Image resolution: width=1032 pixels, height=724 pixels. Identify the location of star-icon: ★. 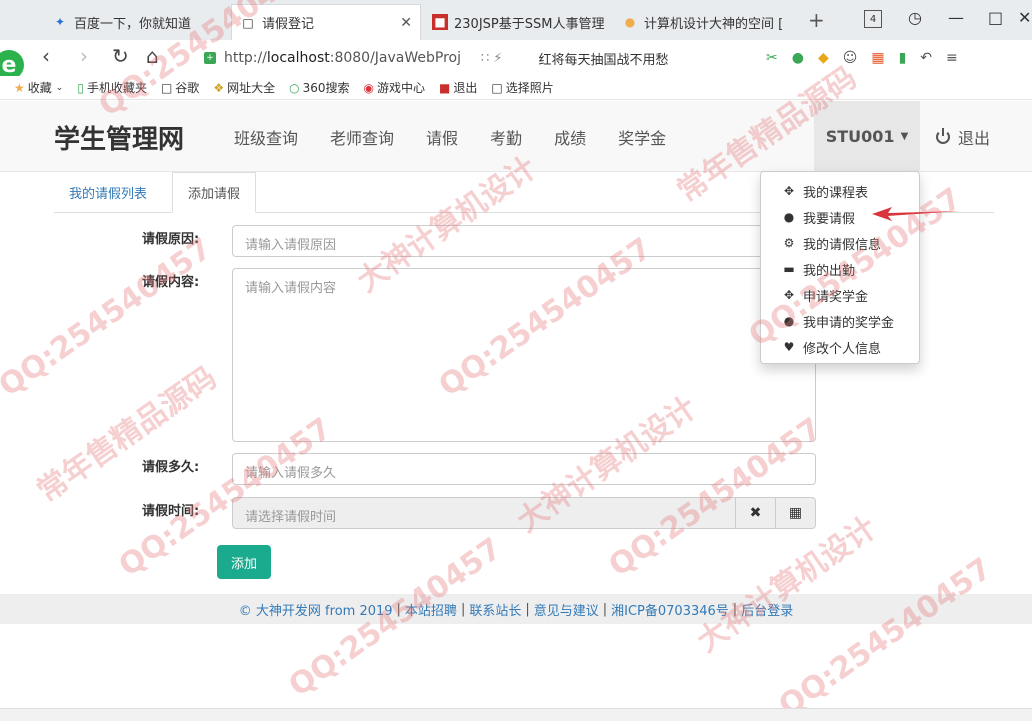
(19, 87).